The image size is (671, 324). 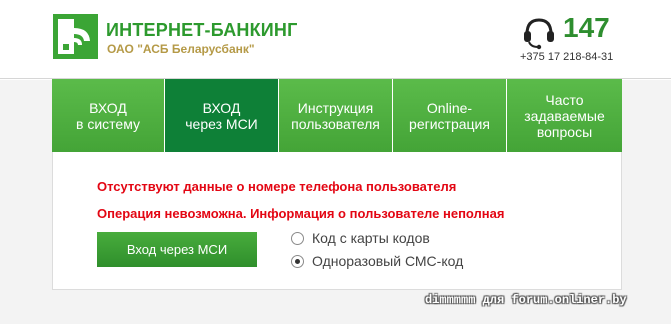 What do you see at coordinates (388, 261) in the screenshot?
I see `option-label: Одноразовый СМС-код` at bounding box center [388, 261].